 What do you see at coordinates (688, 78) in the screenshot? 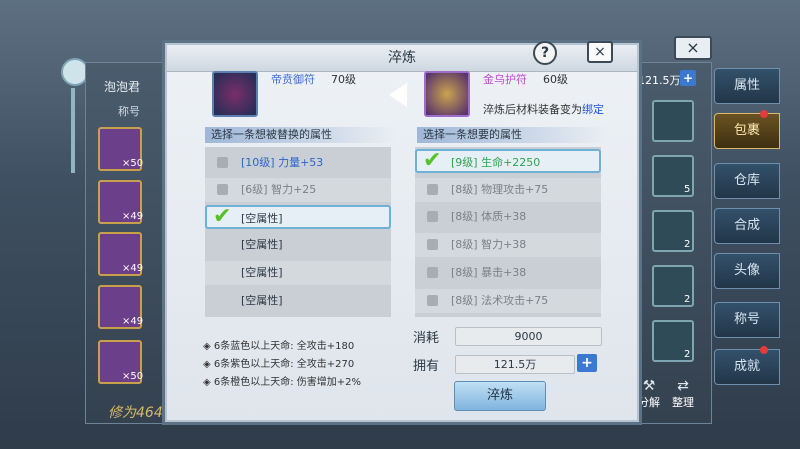
I see `add-currency-button: +` at bounding box center [688, 78].